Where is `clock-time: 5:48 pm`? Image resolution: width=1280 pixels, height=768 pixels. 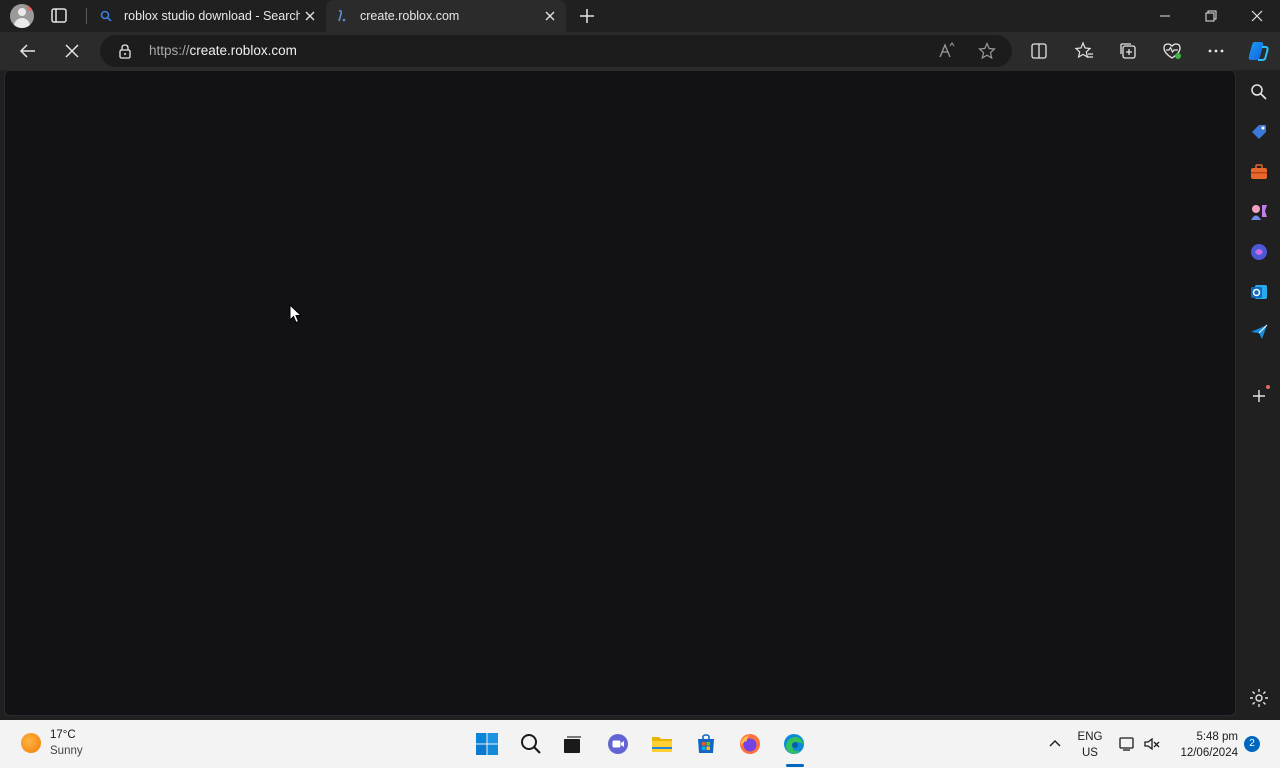
clock-time: 5:48 pm is located at coordinates (1217, 737).